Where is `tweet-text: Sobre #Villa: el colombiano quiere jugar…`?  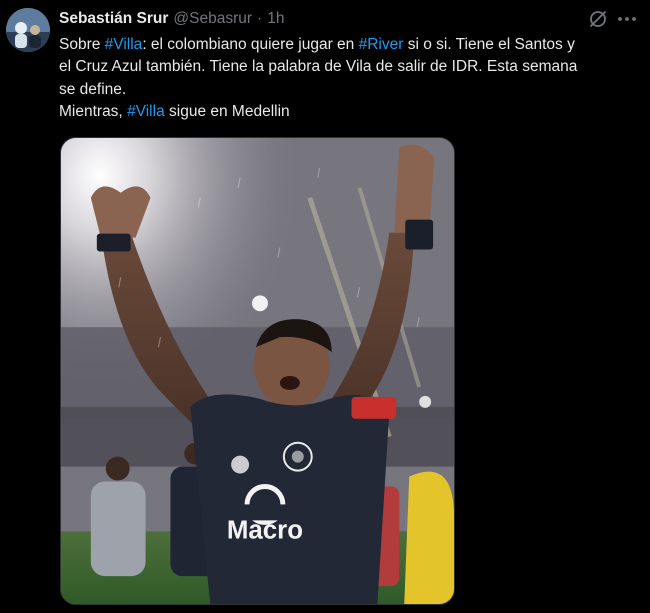
tweet-text: Sobre #Villa: el colombiano quiere jugar… is located at coordinates (349, 79).